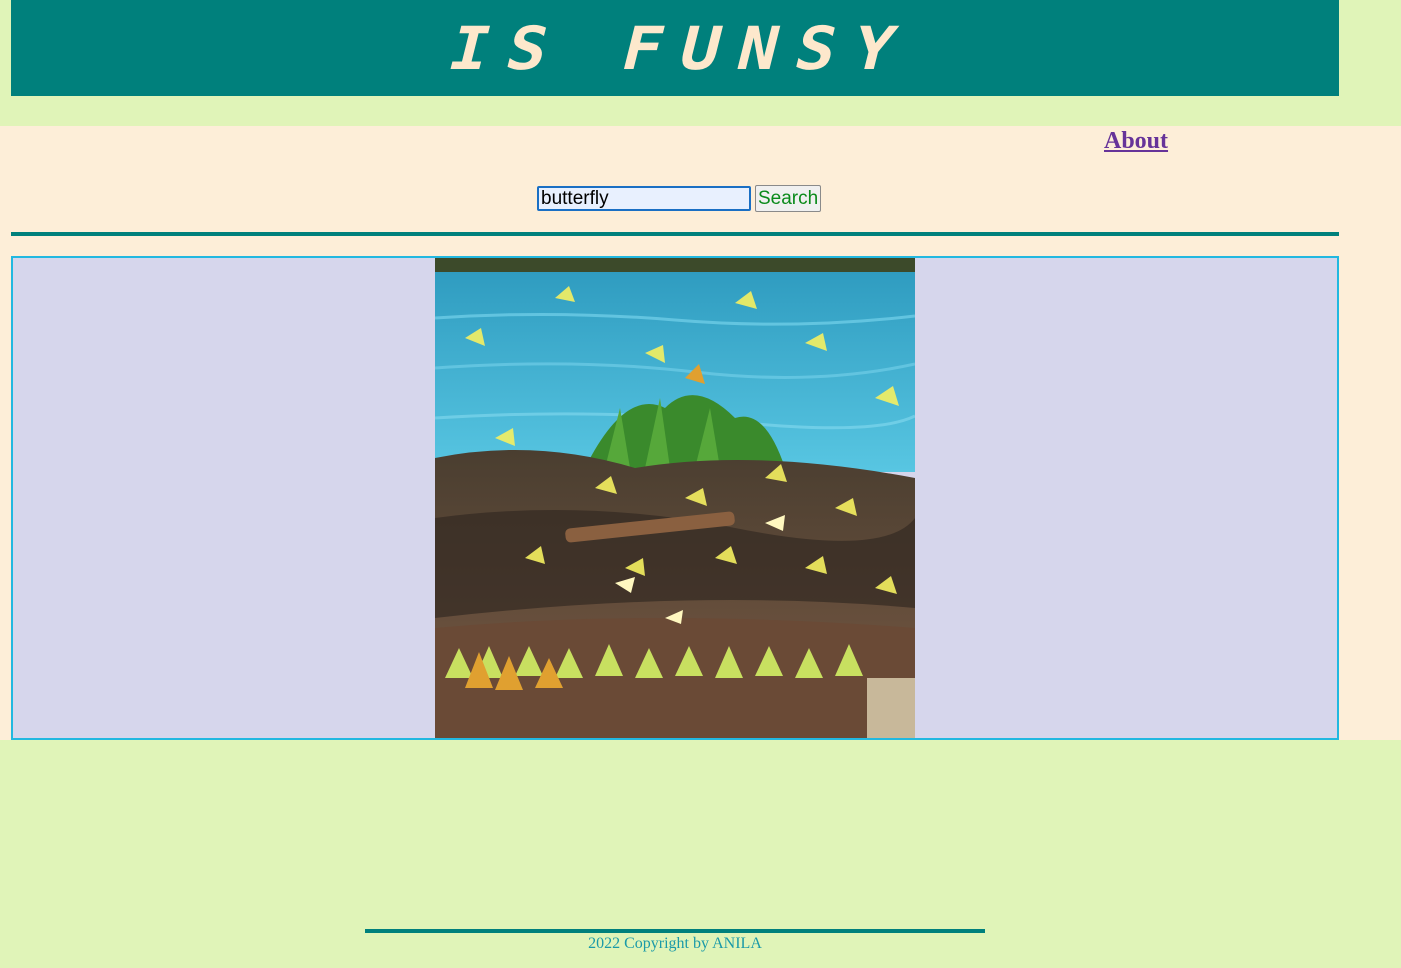 Image resolution: width=1401 pixels, height=968 pixels. Describe the element at coordinates (675, 943) in the screenshot. I see `footer-copyright: 2022 Copyright by ANILA` at that location.